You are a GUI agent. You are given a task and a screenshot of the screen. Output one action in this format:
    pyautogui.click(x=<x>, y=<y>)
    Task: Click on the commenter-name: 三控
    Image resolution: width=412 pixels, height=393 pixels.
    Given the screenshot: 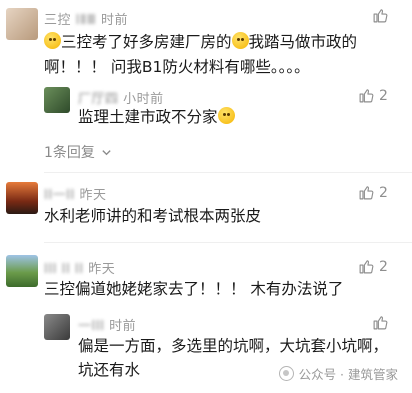 What is the action you would take?
    pyautogui.click(x=58, y=20)
    